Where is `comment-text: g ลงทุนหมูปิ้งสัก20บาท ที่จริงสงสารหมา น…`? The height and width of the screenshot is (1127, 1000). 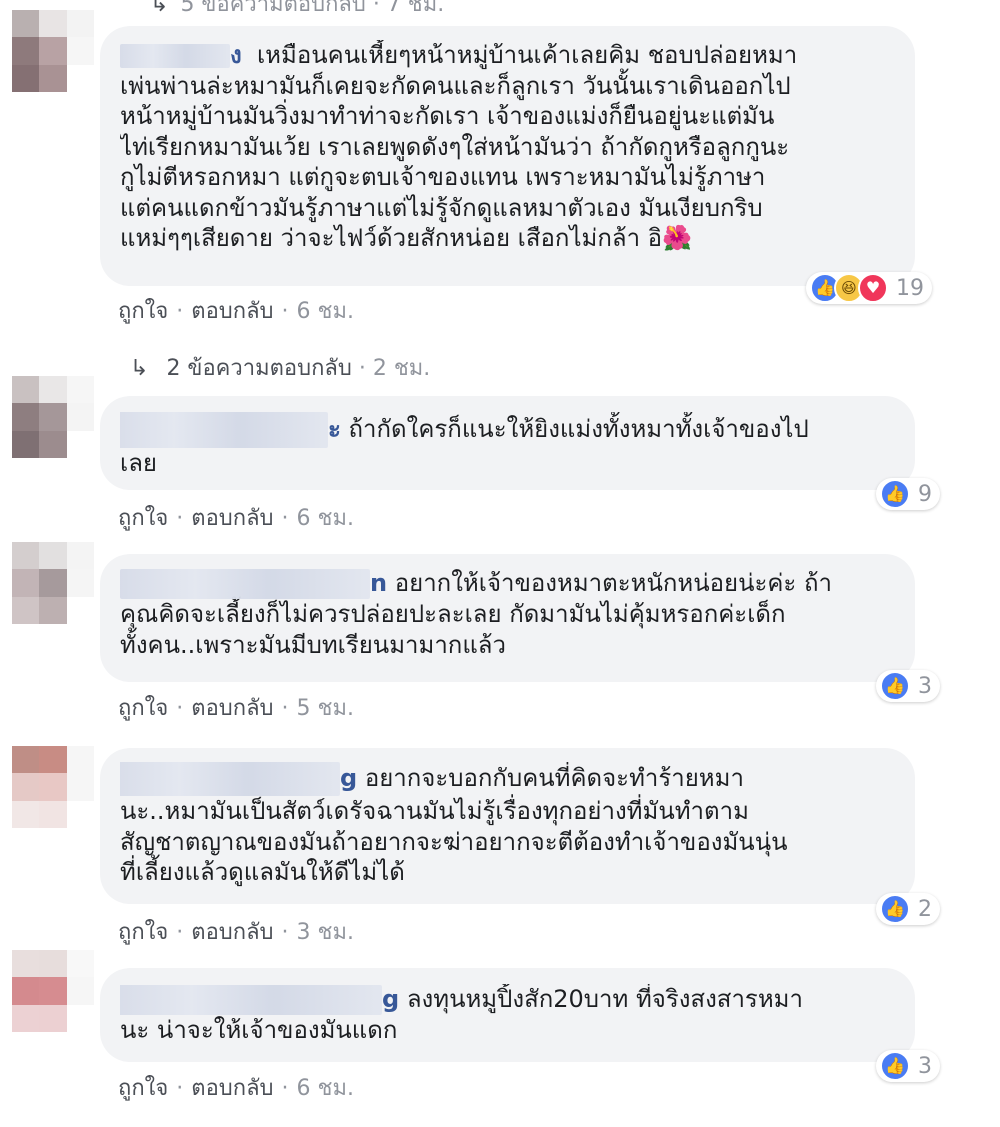
comment-text: g ลงทุนหมูปิ้งสัก20บาท ที่จริงสงสารหมา น… is located at coordinates (508, 1015).